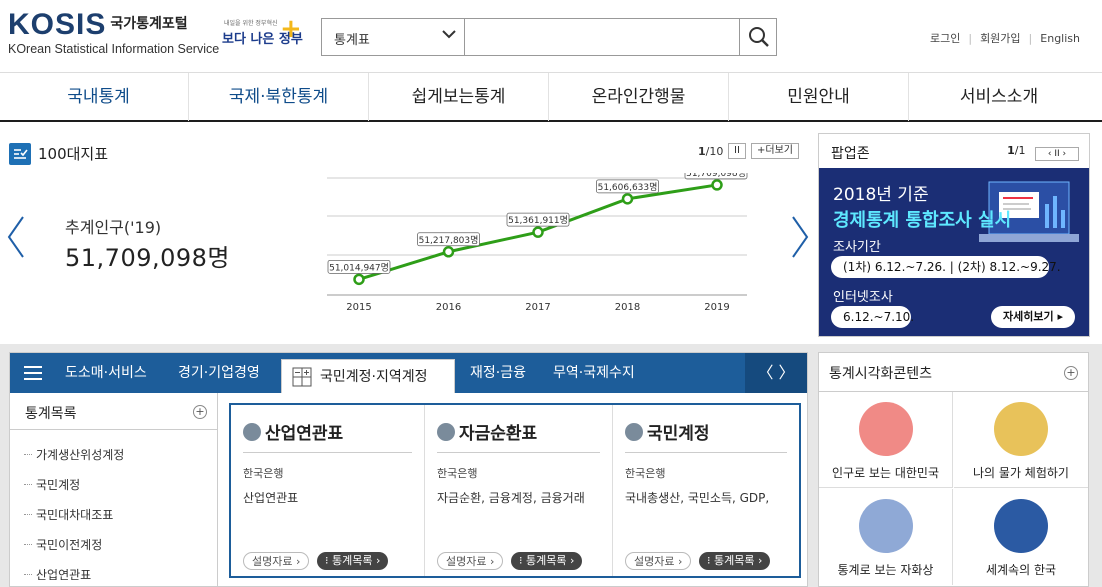  What do you see at coordinates (271, 498) in the screenshot?
I see `card-desc: 산업연관표` at bounding box center [271, 498].